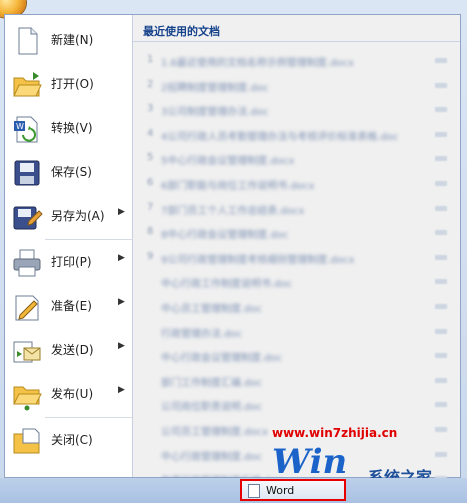 The width and height of the screenshot is (467, 503). I want to click on send-icon, so click(27, 352).